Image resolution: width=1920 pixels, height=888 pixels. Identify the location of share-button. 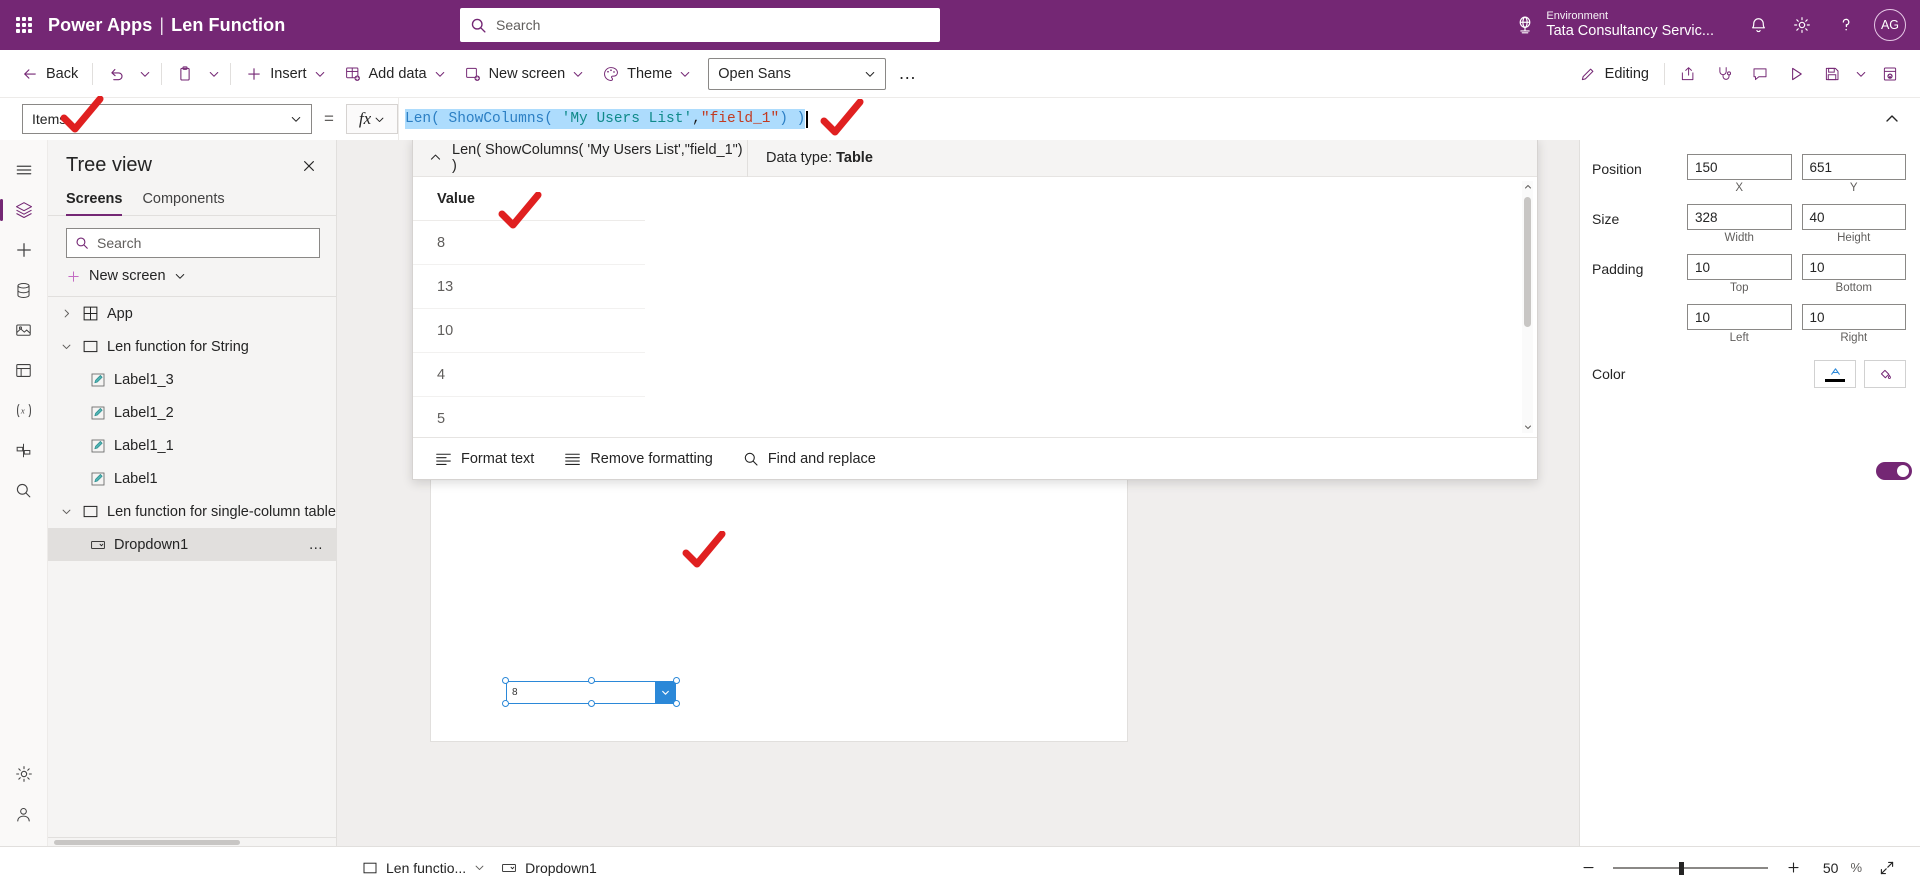
(1688, 74).